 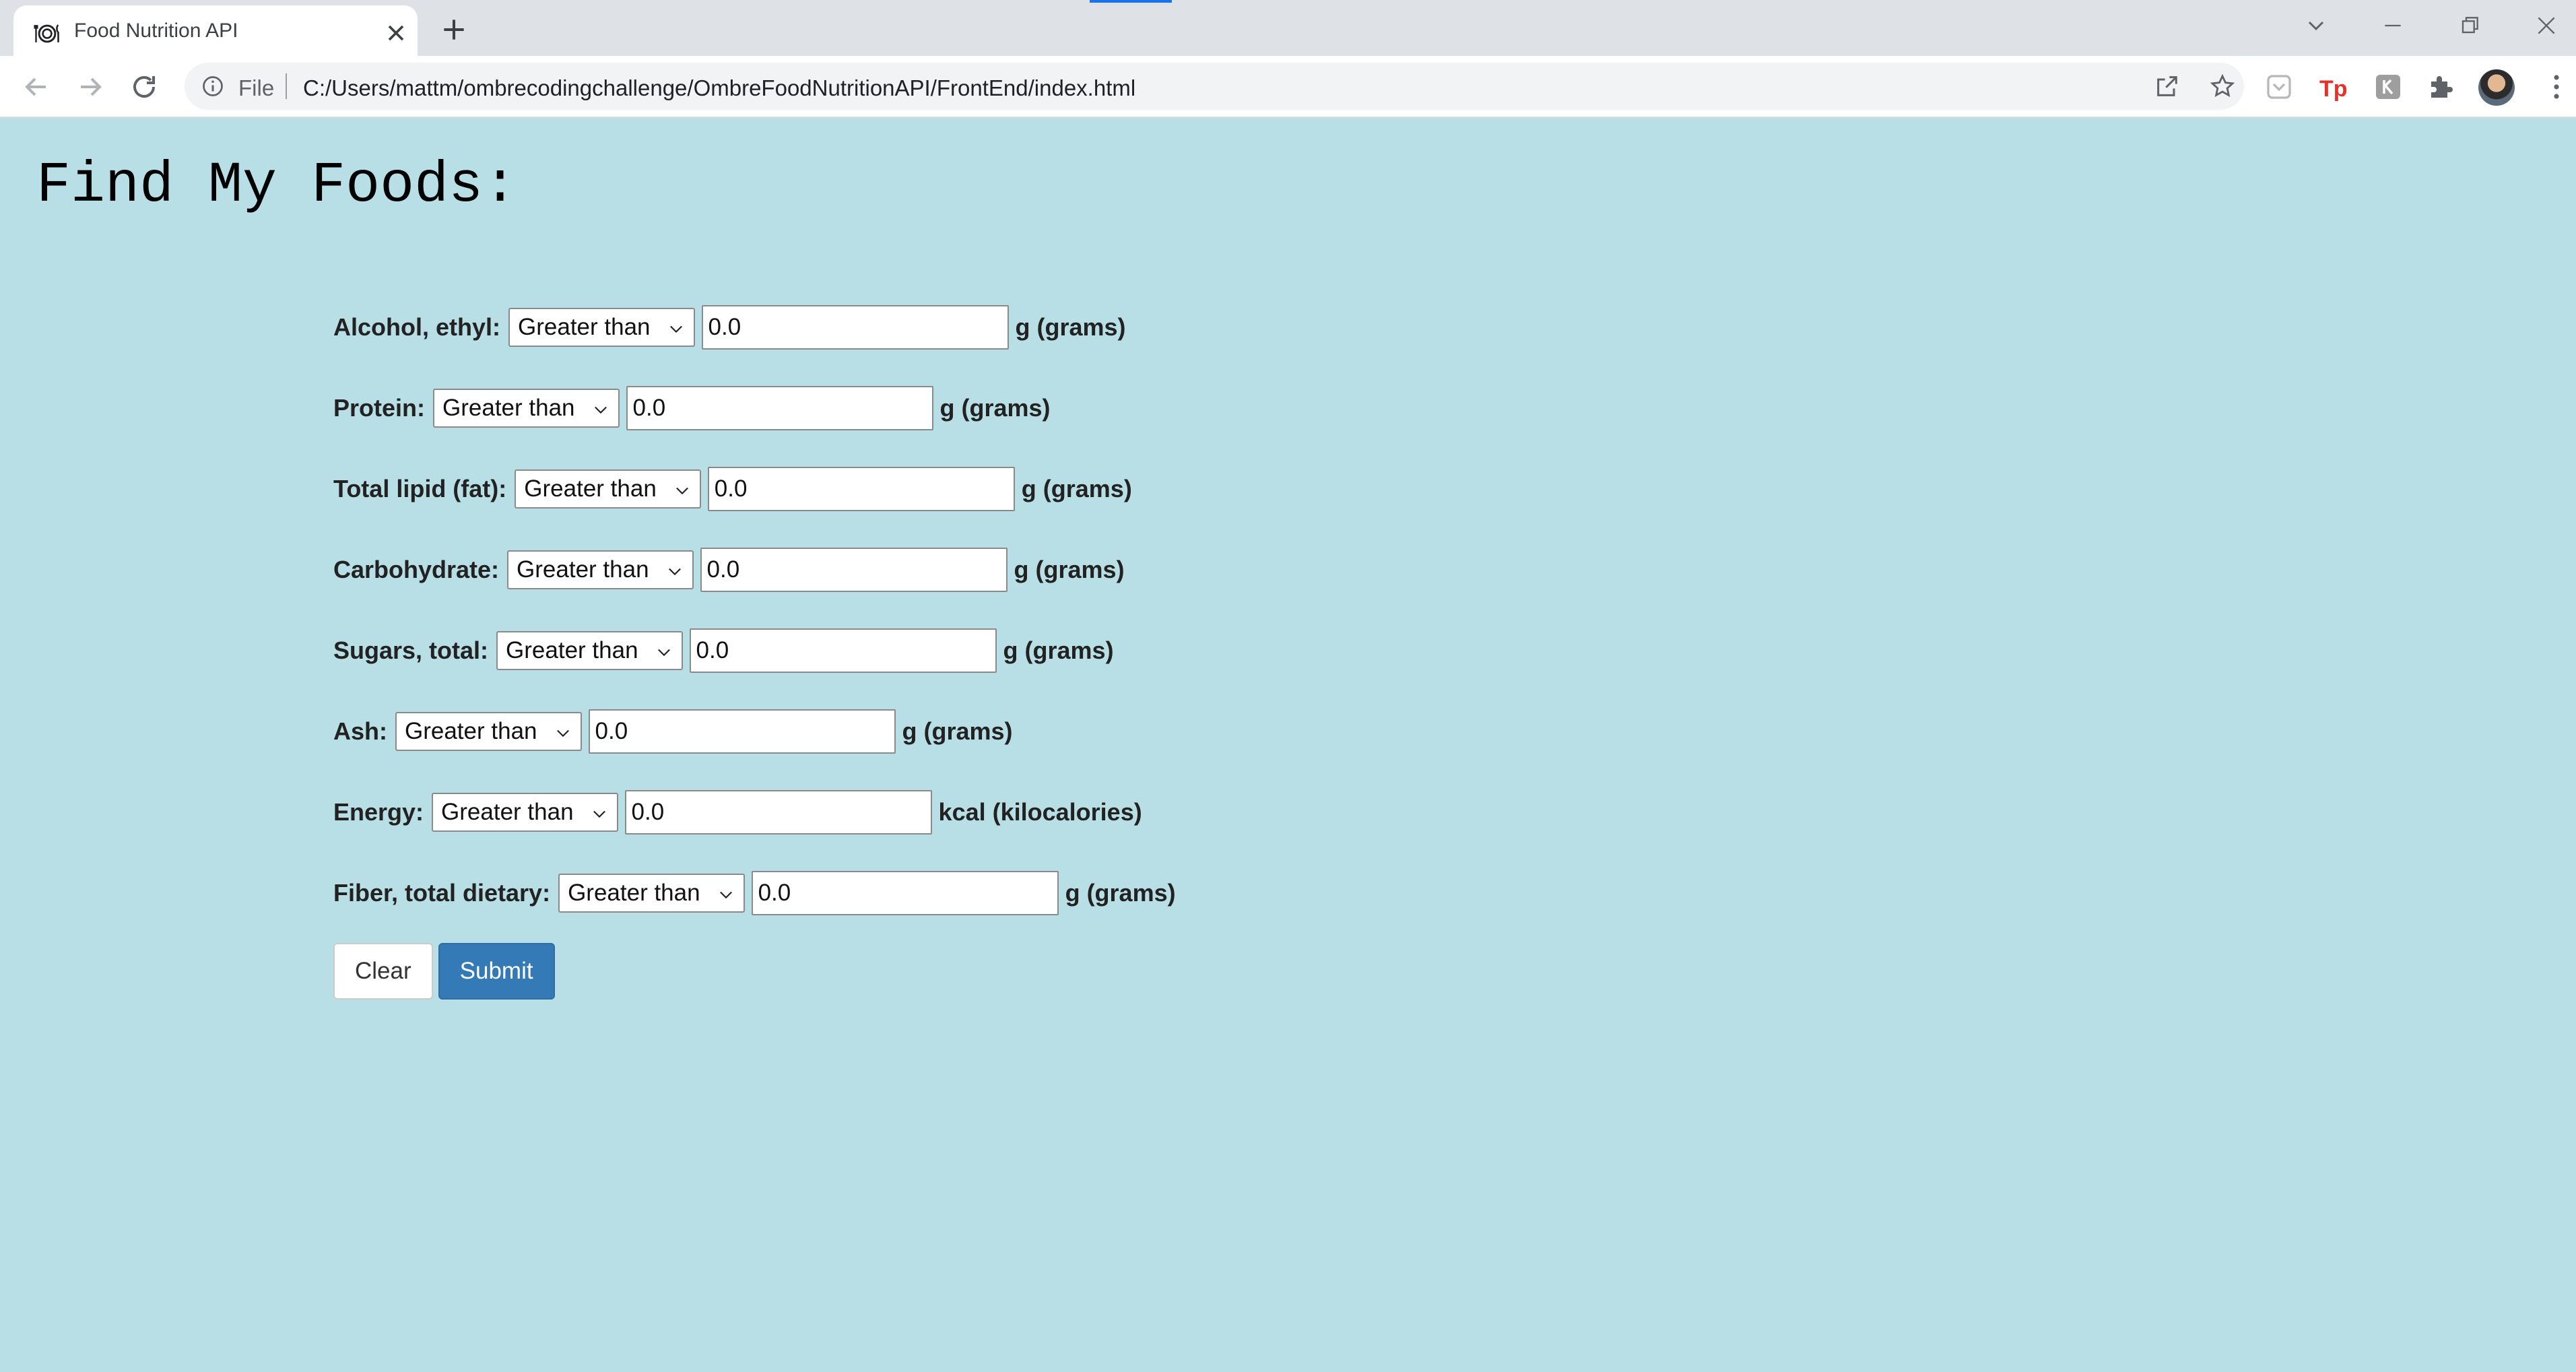 What do you see at coordinates (496, 971) in the screenshot?
I see `submit-button: Submit` at bounding box center [496, 971].